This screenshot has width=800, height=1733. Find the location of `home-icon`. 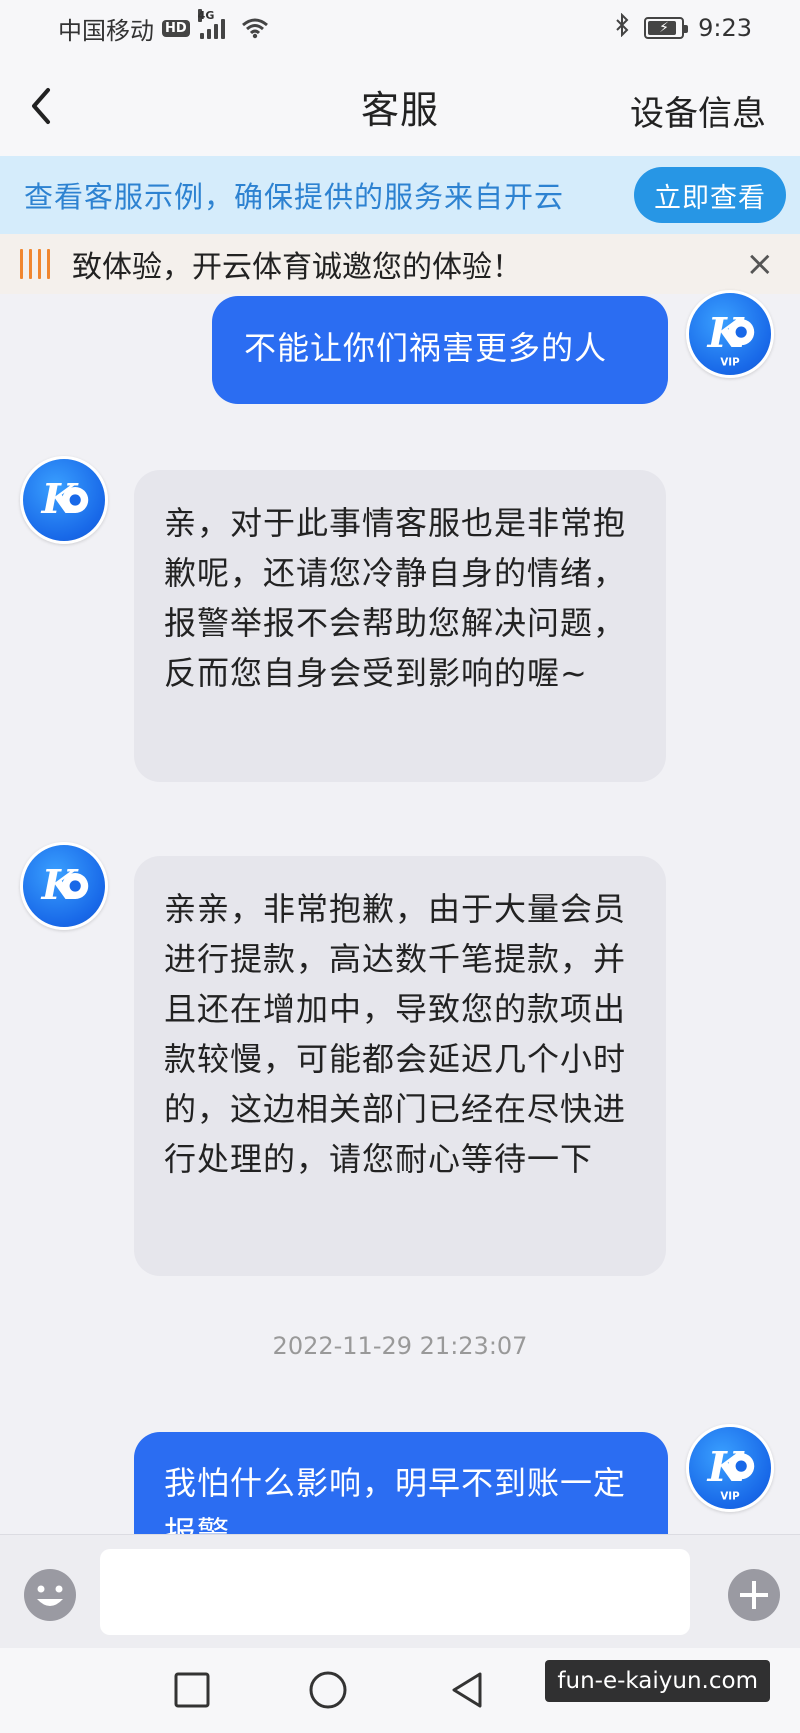

home-icon is located at coordinates (328, 1690).